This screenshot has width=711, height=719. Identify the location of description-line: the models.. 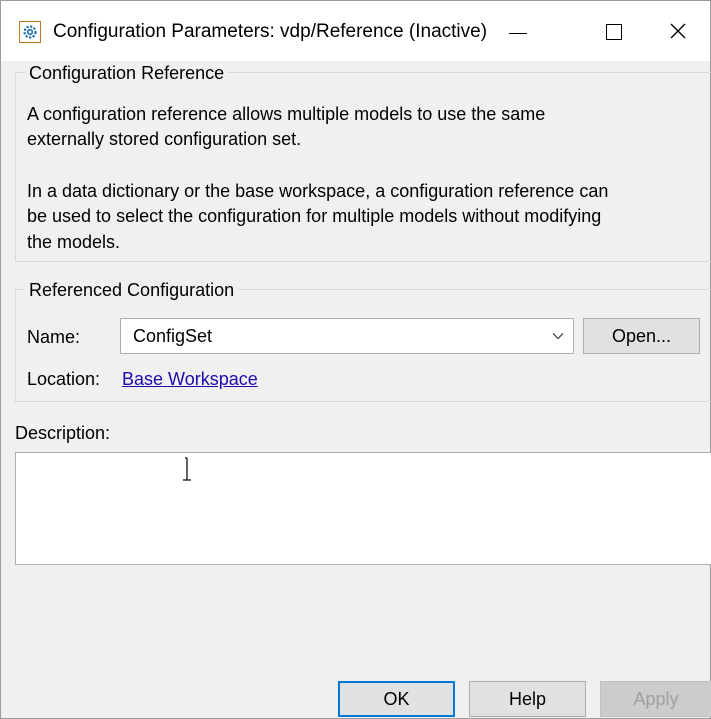
(74, 242).